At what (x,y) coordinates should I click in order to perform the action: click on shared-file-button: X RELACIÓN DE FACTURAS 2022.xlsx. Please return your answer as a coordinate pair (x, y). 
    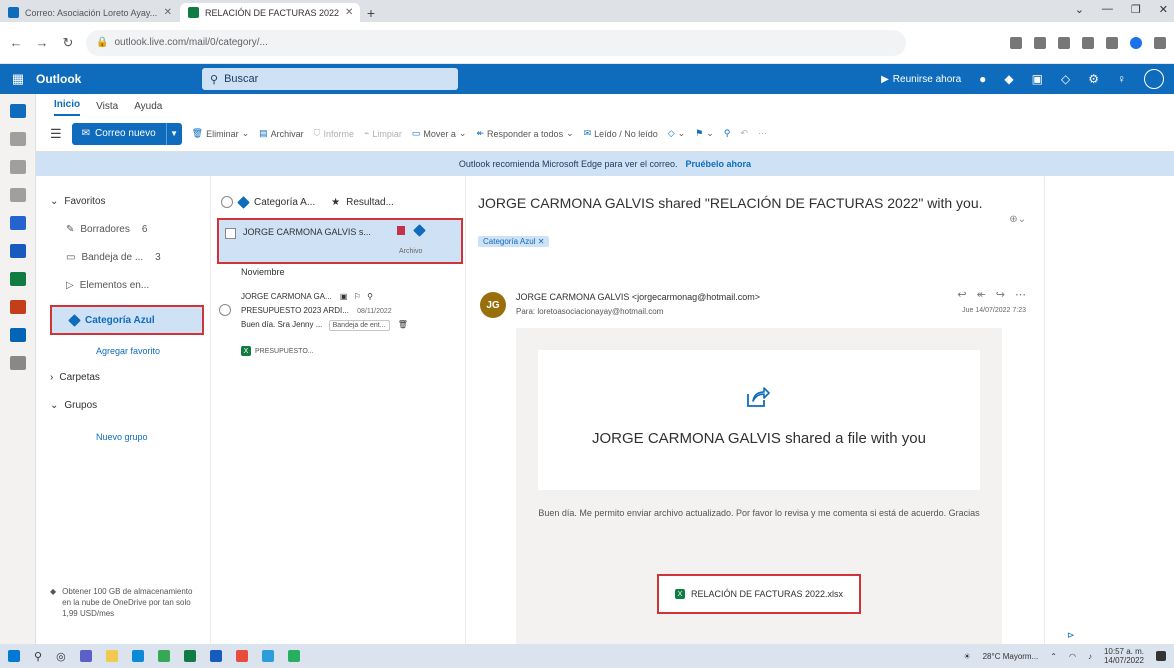
    Looking at the image, I should click on (759, 594).